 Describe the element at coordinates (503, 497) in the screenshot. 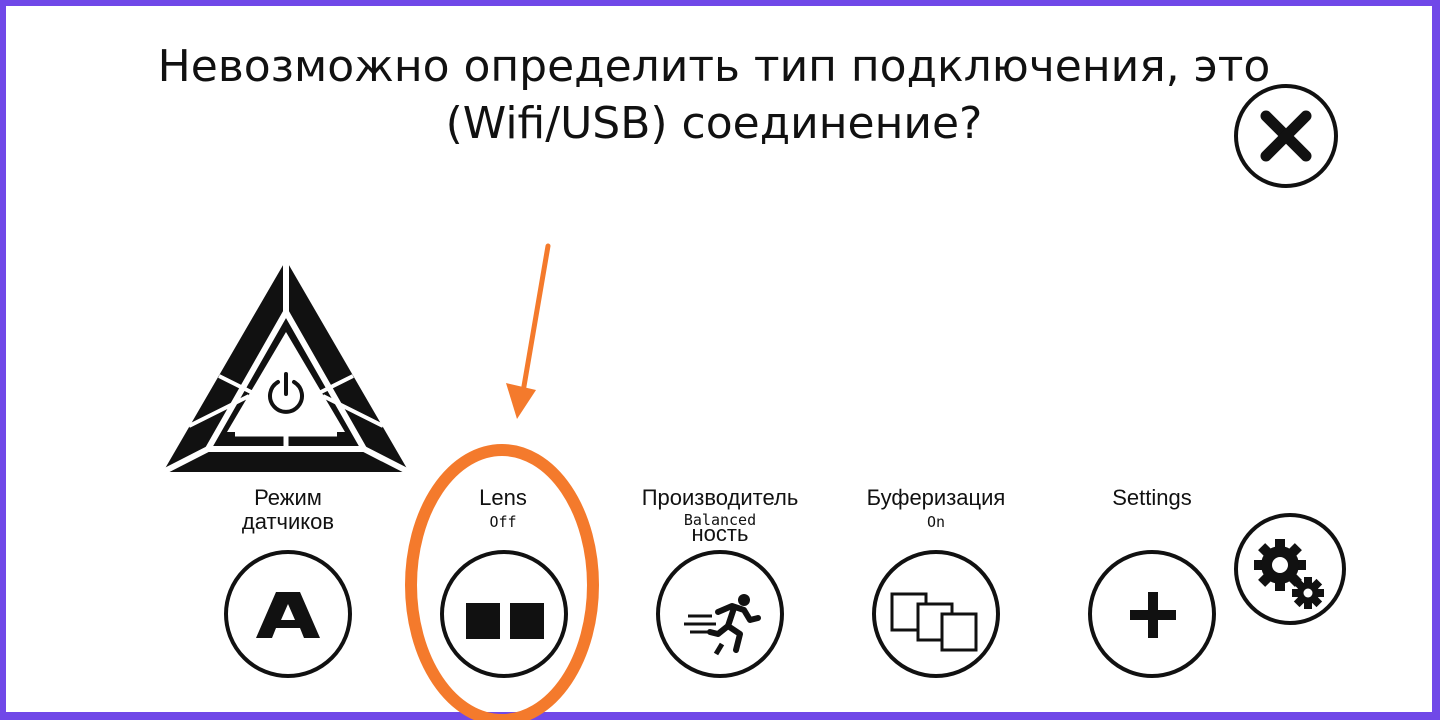

I see `mode-lens-label: Lens` at that location.